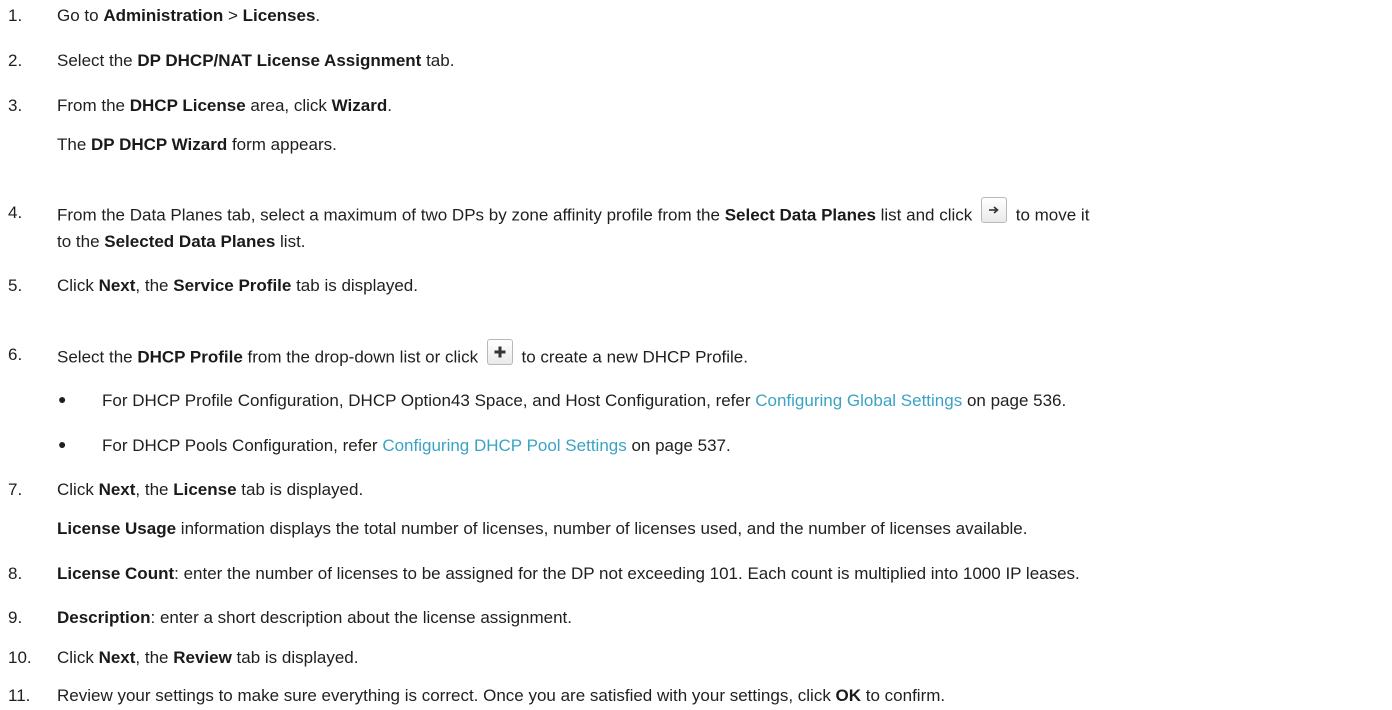  What do you see at coordinates (15, 15) in the screenshot?
I see `step-number: 1.` at bounding box center [15, 15].